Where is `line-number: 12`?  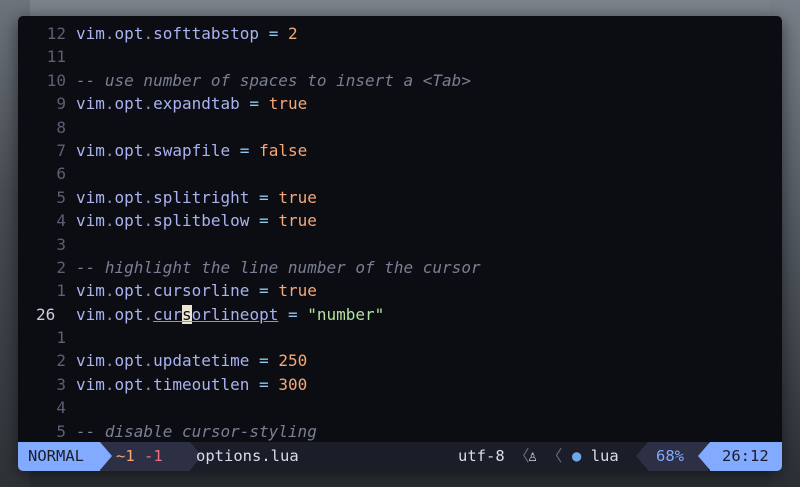
line-number: 12 is located at coordinates (56, 33).